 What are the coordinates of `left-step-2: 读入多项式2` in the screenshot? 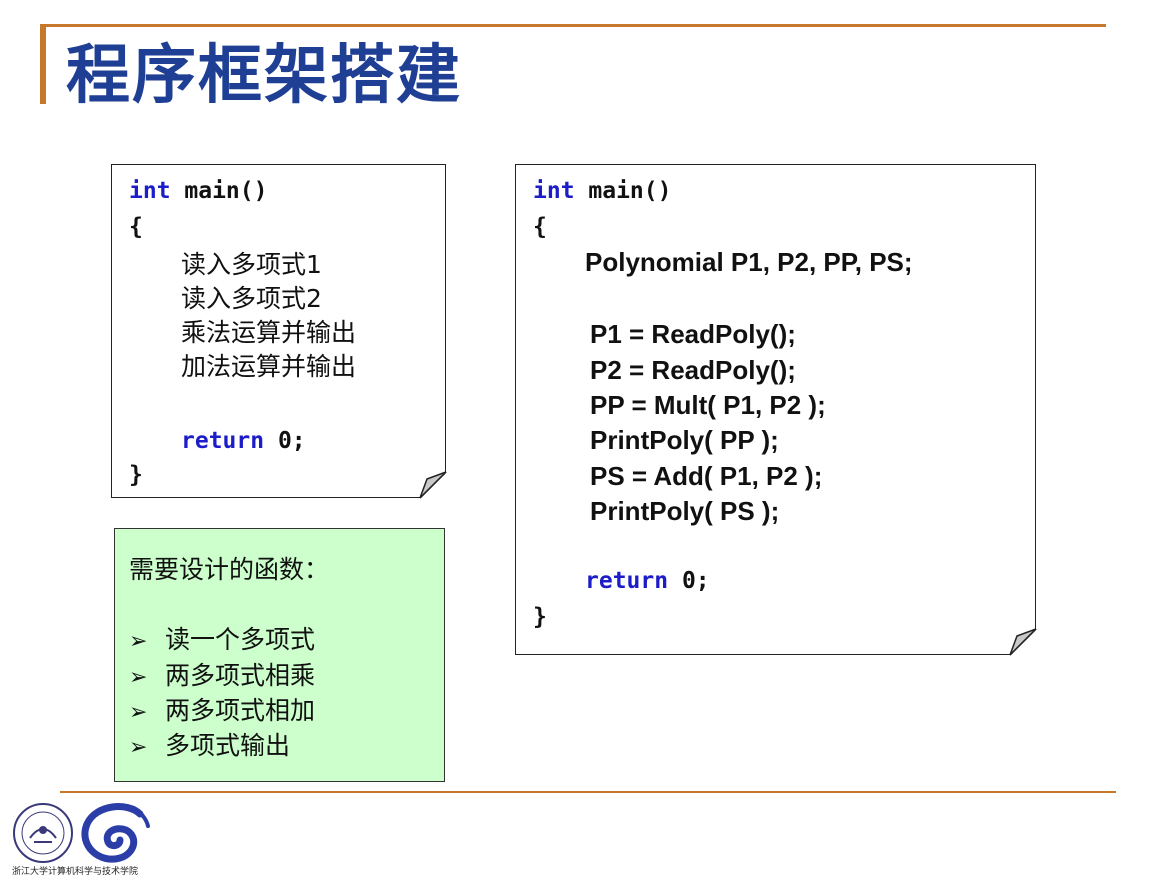 It's located at (251, 298).